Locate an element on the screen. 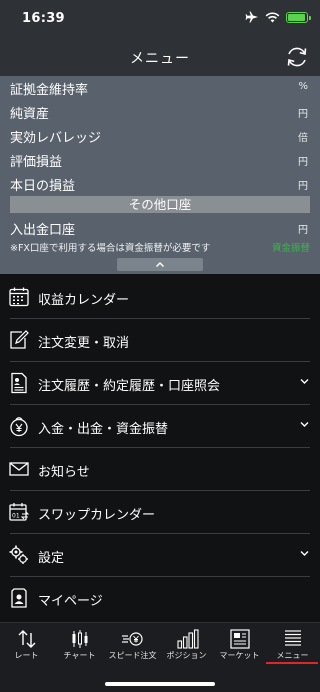 The height and width of the screenshot is (692, 320). menu-list-icon is located at coordinates (293, 638).